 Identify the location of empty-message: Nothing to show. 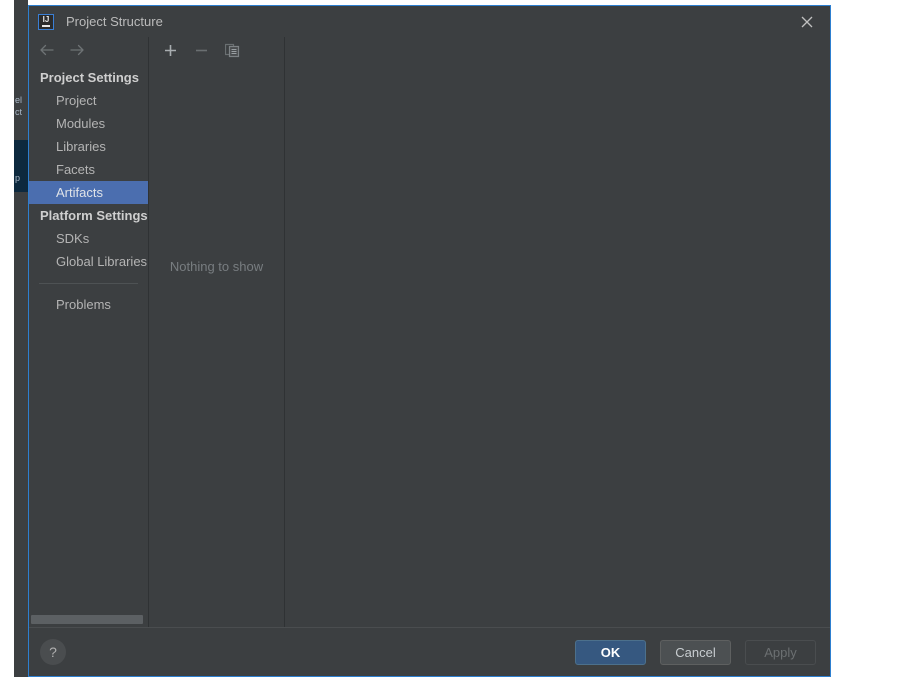
(216, 266).